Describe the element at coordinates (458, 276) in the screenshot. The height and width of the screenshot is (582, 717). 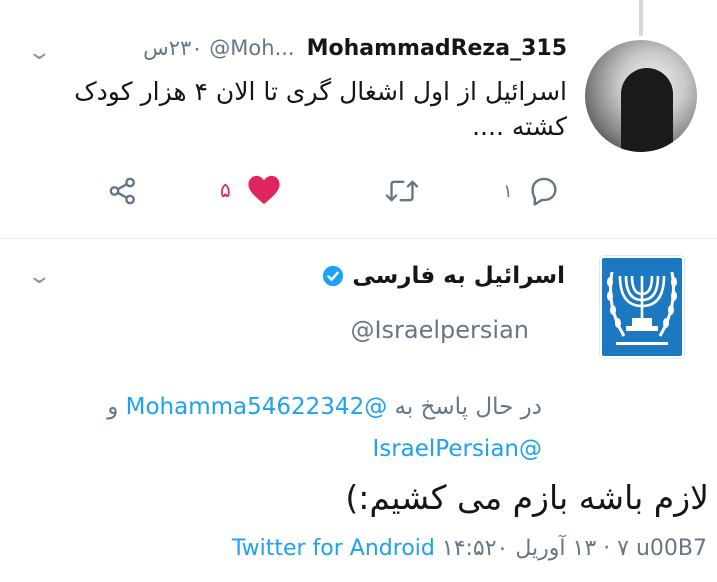
I see `display-name: اسرائیل به فارسی` at that location.